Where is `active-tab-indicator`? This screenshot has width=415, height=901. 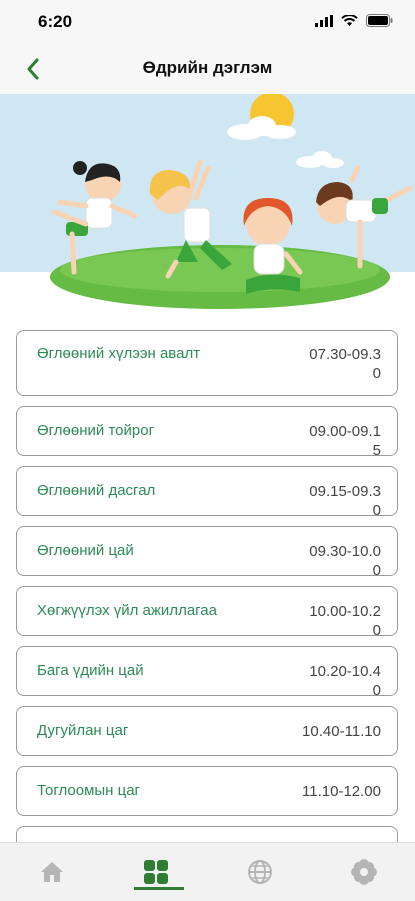 active-tab-indicator is located at coordinates (159, 888).